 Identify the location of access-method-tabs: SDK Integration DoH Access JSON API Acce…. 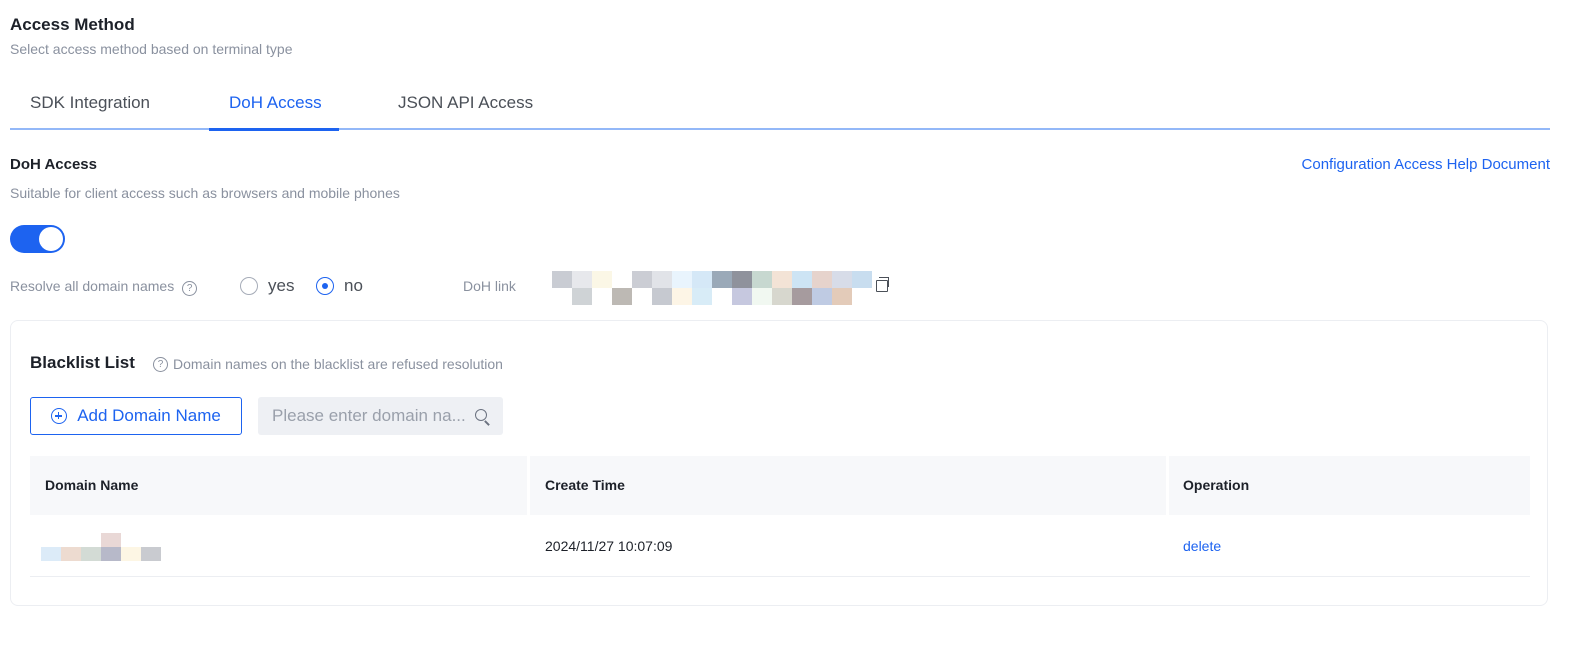
(780, 105).